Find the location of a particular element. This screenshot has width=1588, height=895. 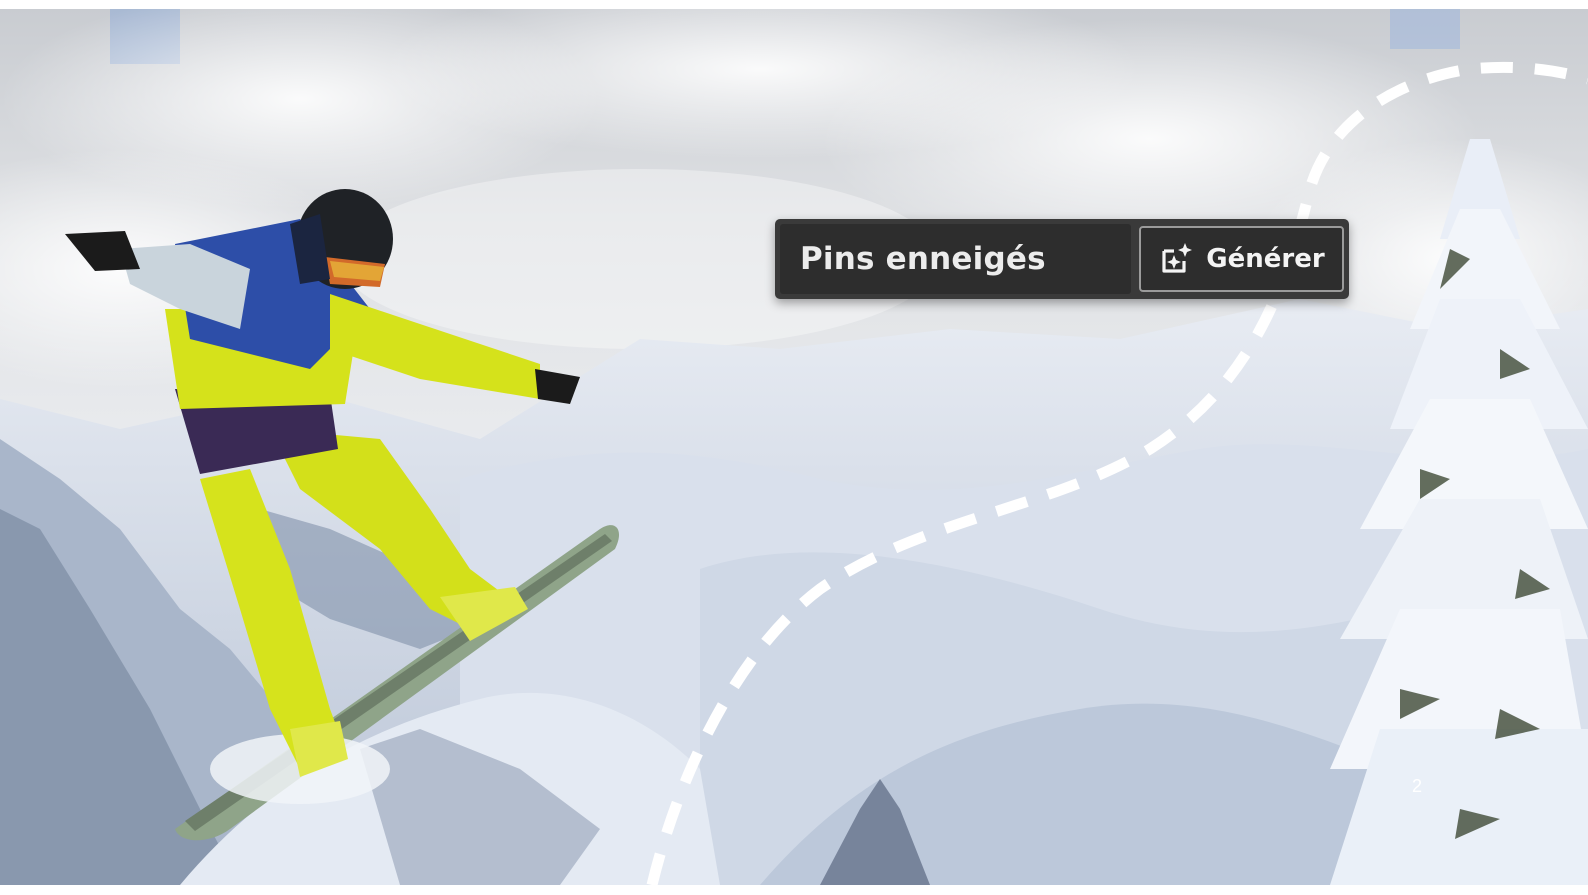

slide-page-number: 2 is located at coordinates (1417, 786).